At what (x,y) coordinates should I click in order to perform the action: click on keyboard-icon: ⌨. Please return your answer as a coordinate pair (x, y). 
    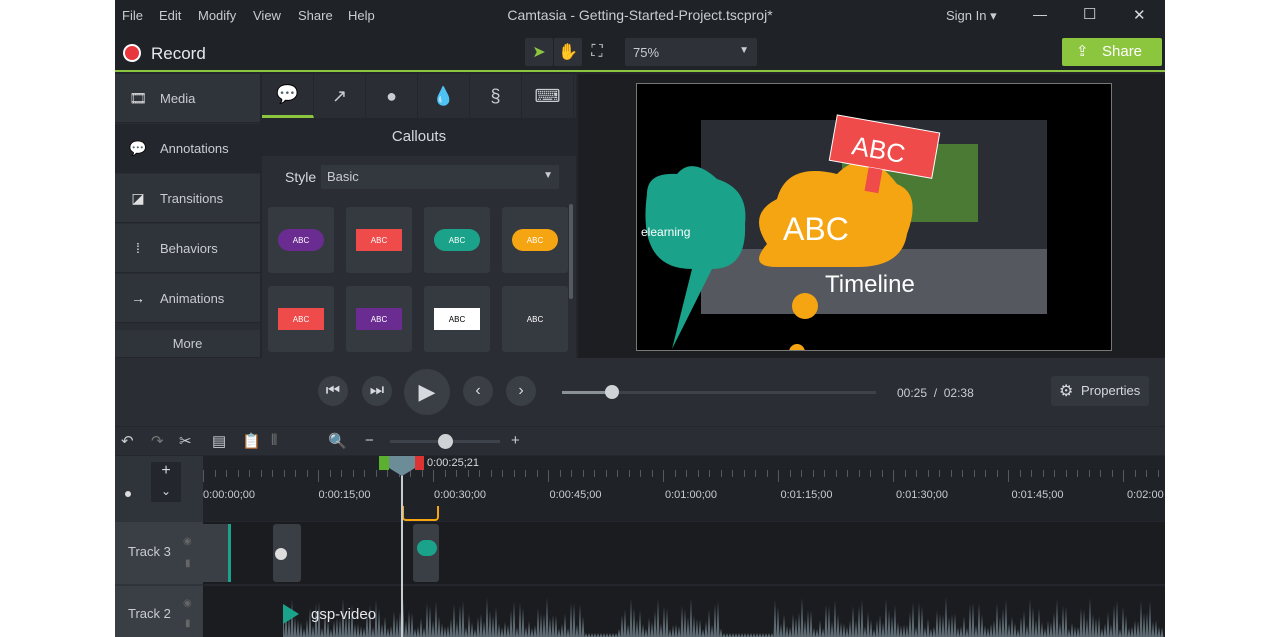
    Looking at the image, I should click on (547, 95).